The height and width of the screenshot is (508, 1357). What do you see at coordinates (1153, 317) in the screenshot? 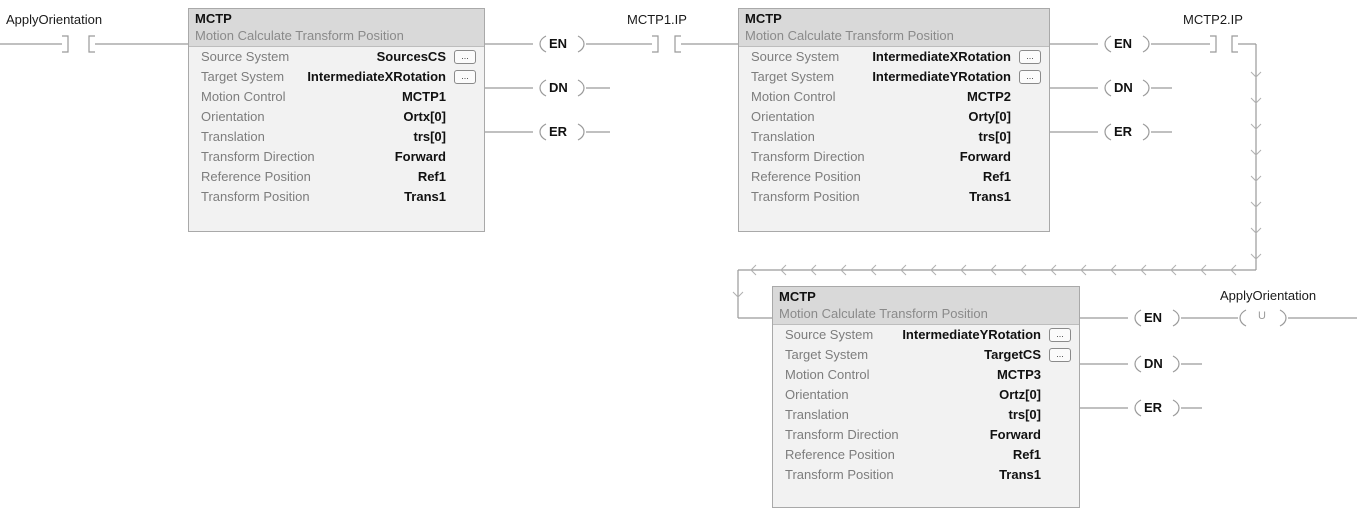
I see `en-output-3: EN` at bounding box center [1153, 317].